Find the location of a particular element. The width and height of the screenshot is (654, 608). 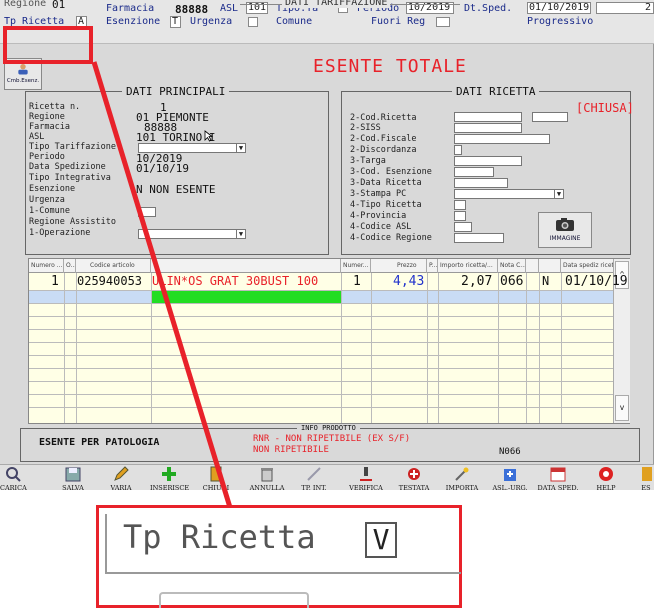

cell-nota: 066 is located at coordinates (512, 281).